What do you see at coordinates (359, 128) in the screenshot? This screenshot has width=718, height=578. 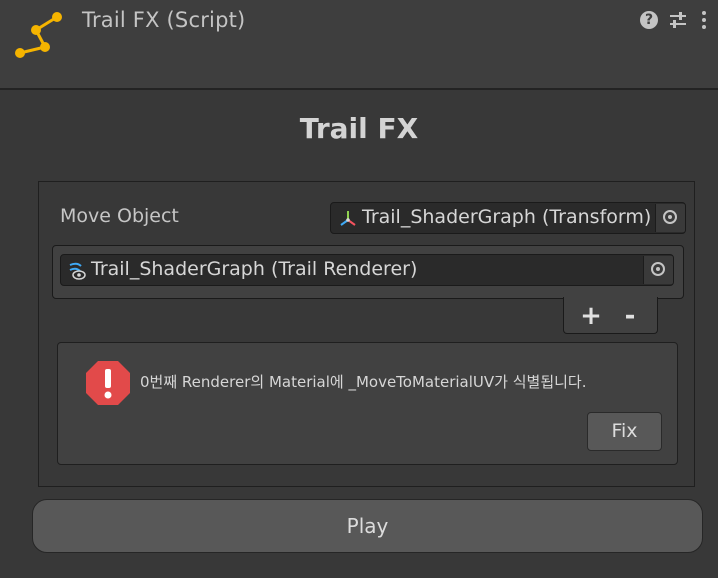 I see `page-title: Trail FX` at bounding box center [359, 128].